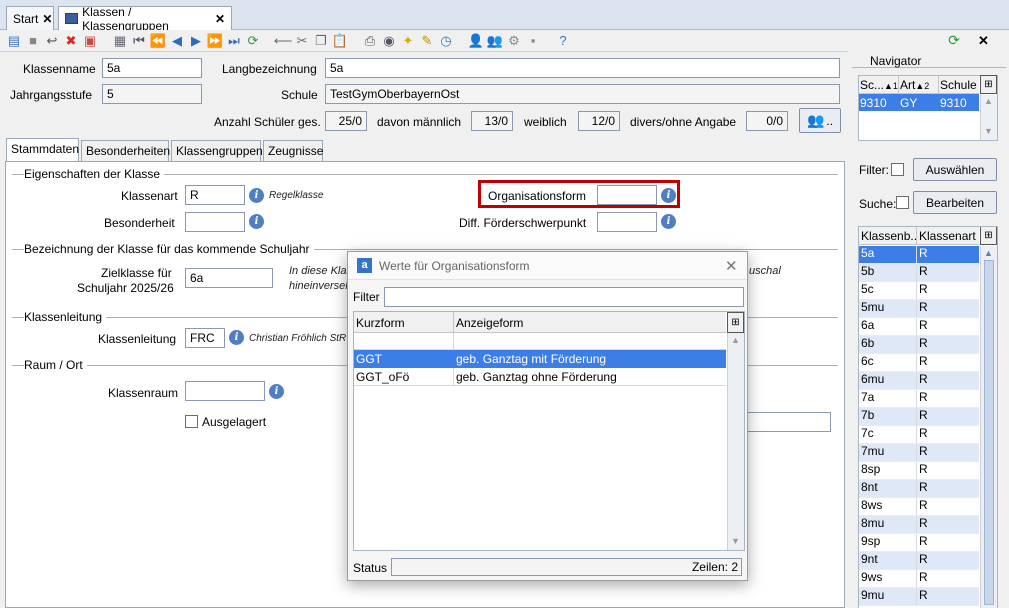 This screenshot has height=608, width=1009. Describe the element at coordinates (919, 435) in the screenshot. I see `list-item: 7c R` at that location.